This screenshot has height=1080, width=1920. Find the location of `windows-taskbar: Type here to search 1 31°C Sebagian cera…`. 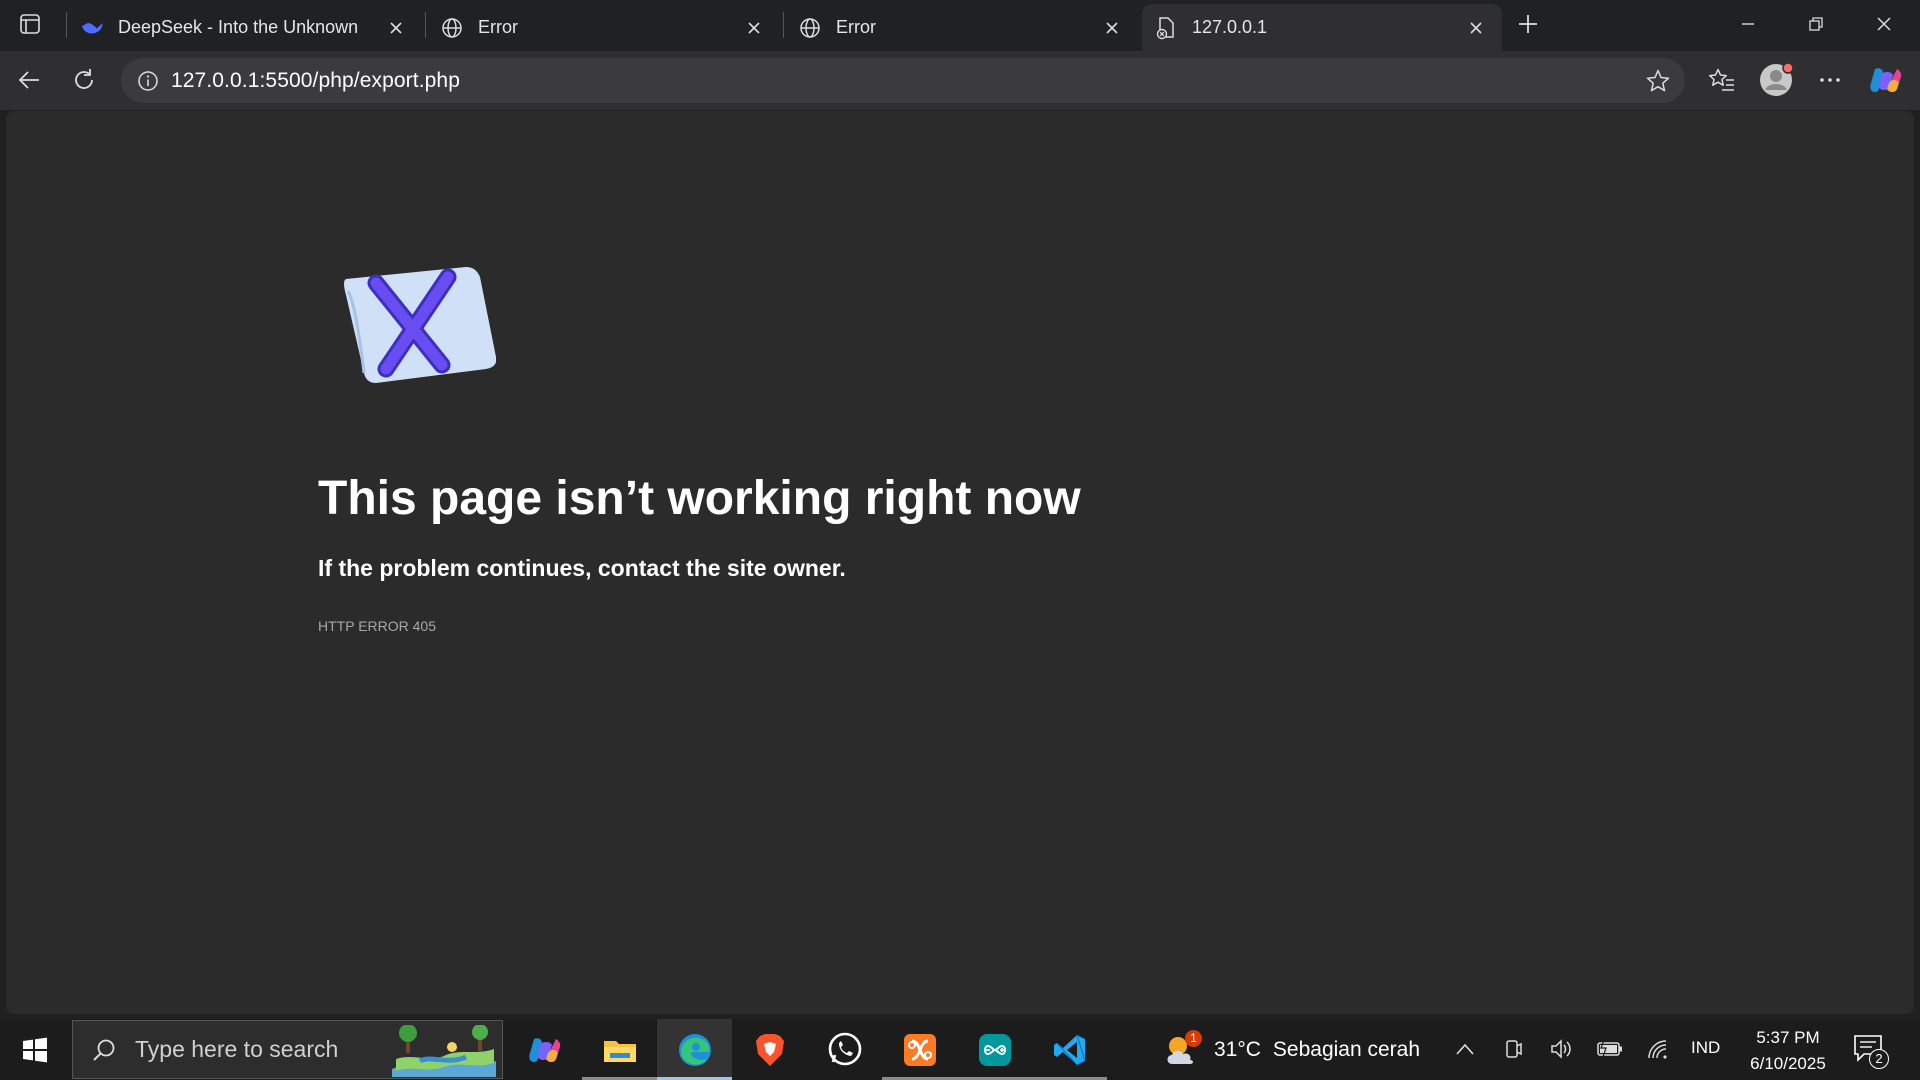

windows-taskbar: Type here to search 1 31°C Sebagian cera… is located at coordinates (960, 1049).